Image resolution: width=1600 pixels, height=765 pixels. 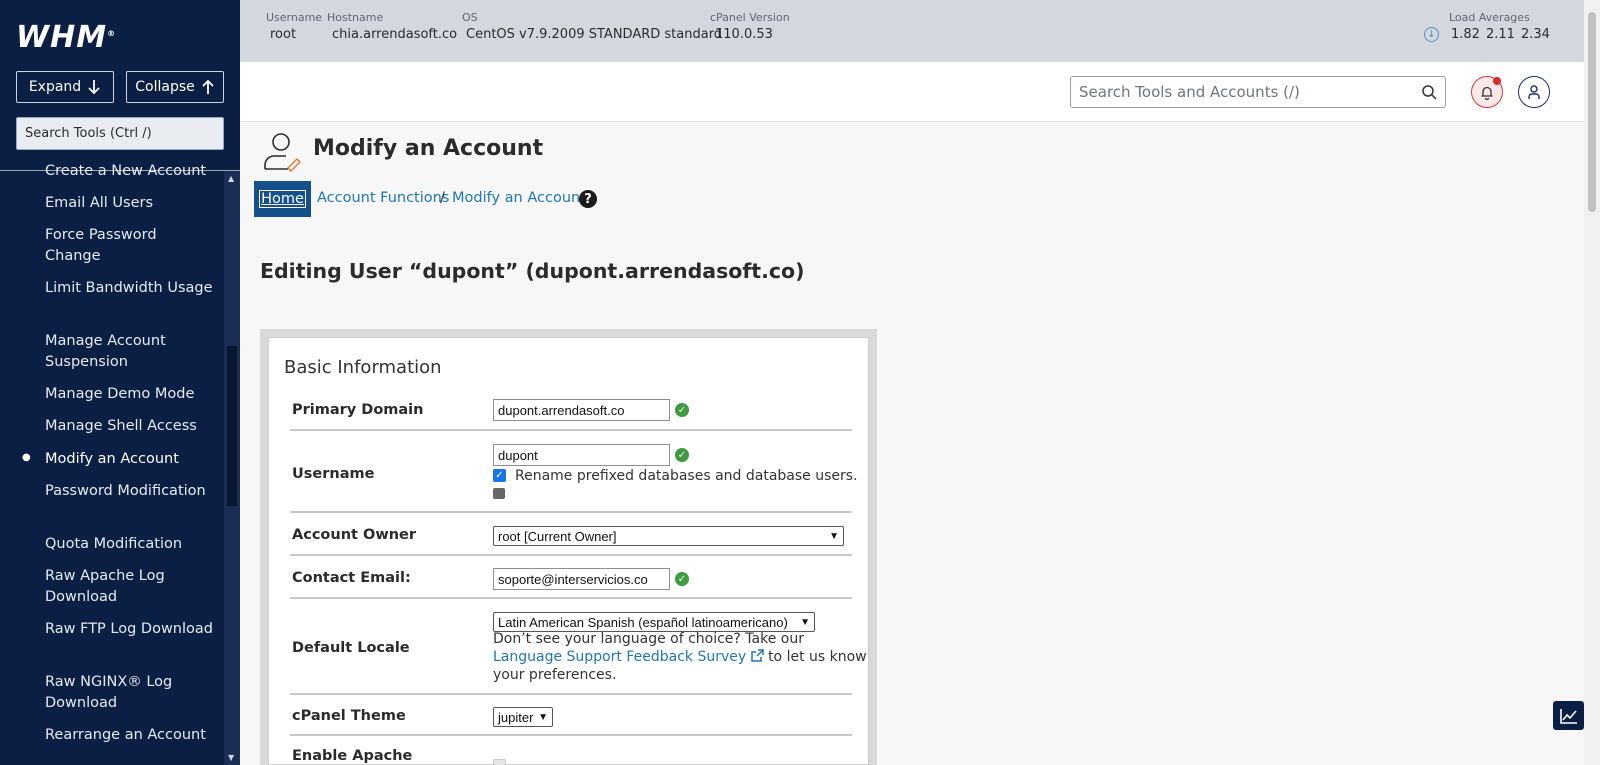 I want to click on breadcrumb-current: Modify an Account, so click(x=519, y=198).